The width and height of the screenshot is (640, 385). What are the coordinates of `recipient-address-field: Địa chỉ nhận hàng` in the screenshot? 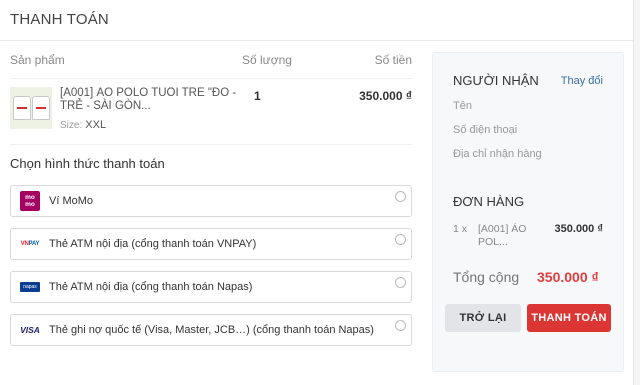 It's located at (528, 154).